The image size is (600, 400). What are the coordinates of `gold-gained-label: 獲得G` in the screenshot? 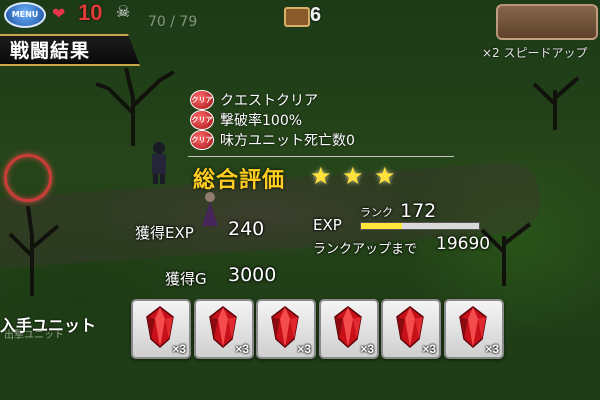 It's located at (186, 279).